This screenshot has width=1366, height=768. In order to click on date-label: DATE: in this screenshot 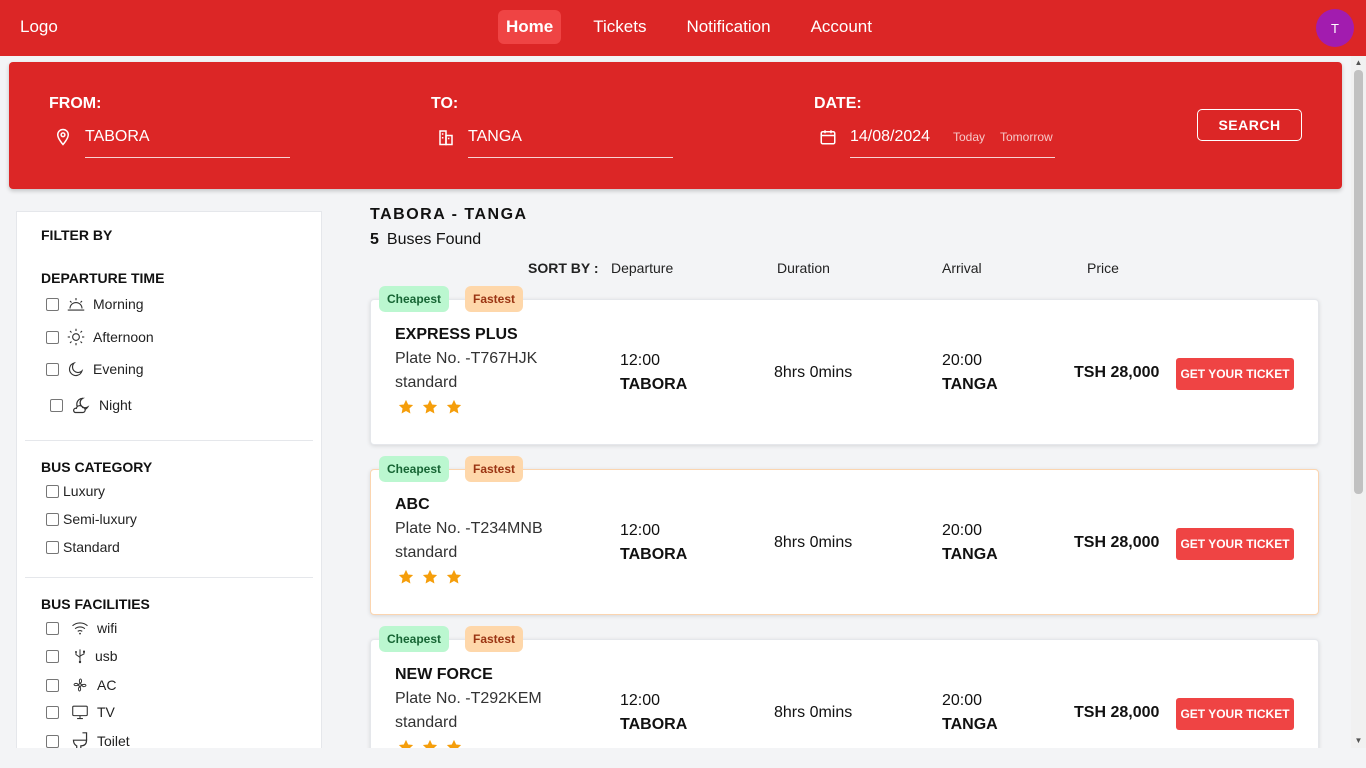, I will do `click(838, 103)`.